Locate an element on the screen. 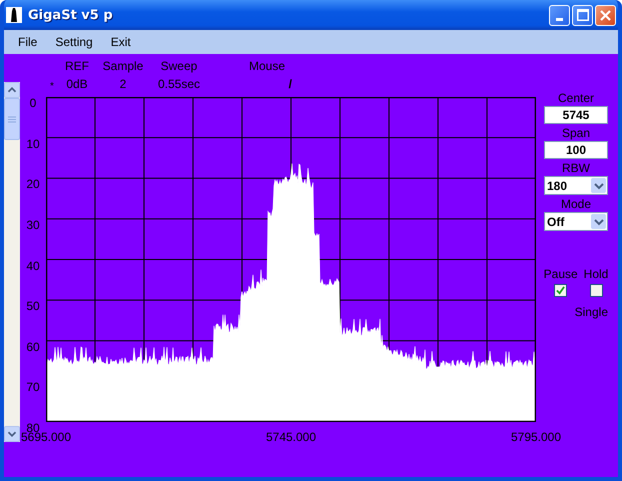 Image resolution: width=622 pixels, height=481 pixels. single-label: Single is located at coordinates (591, 312).